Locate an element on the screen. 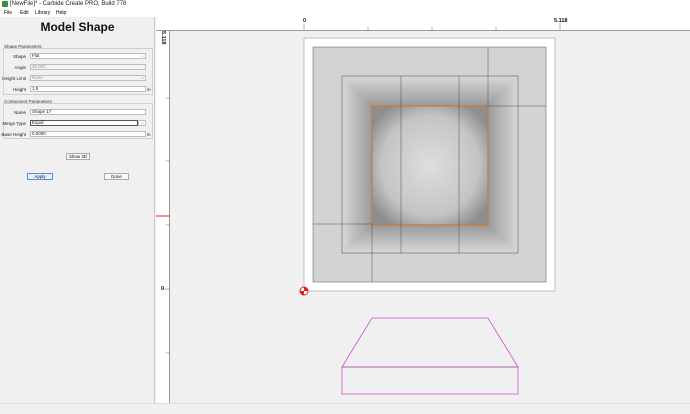  panel-title: Model Shape is located at coordinates (77, 27).